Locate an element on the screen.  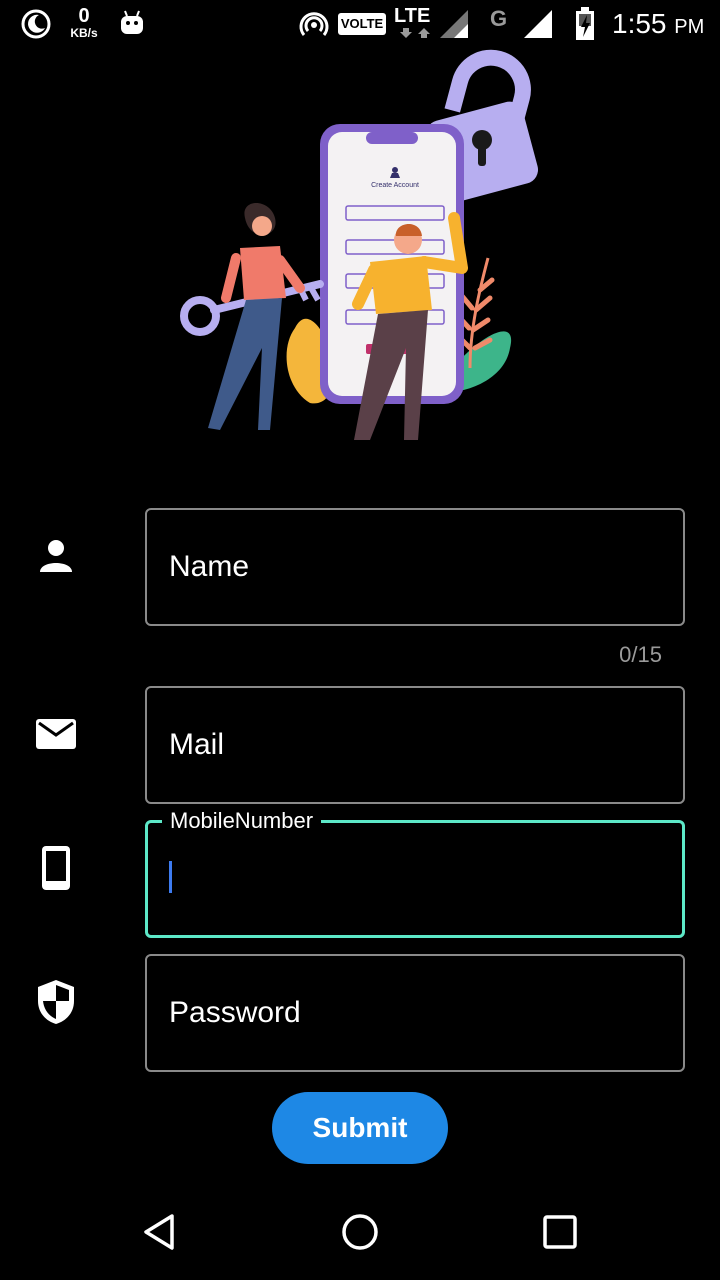
android-icon is located at coordinates (132, 23).